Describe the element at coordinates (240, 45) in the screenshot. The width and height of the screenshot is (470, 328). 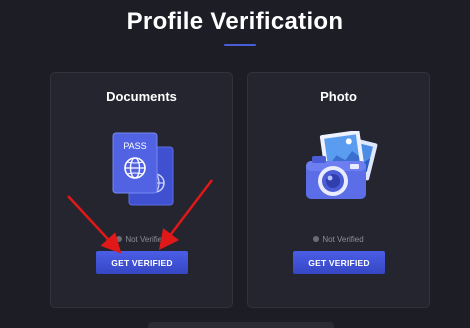
I see `title-underline` at that location.